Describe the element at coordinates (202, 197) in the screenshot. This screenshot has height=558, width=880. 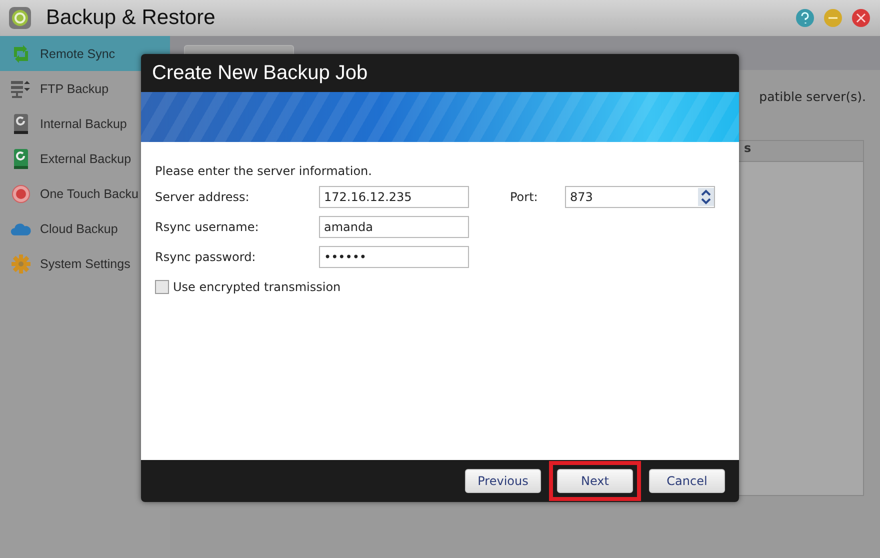
I see `field-label: Server address:` at that location.